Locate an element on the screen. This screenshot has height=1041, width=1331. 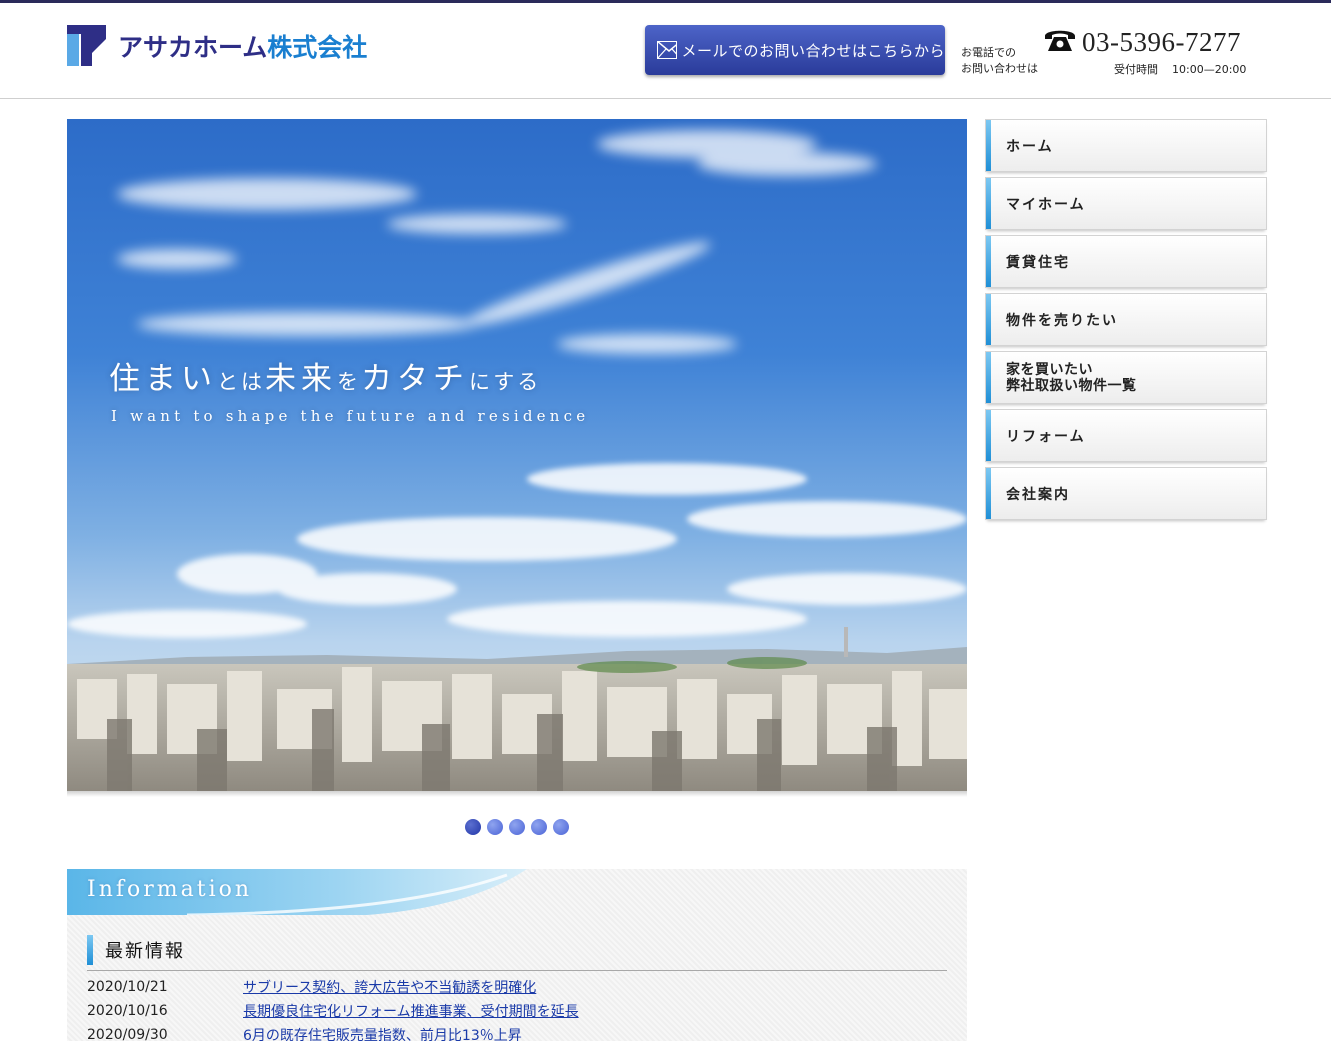
news-date: 2020/10/16 is located at coordinates (127, 1011).